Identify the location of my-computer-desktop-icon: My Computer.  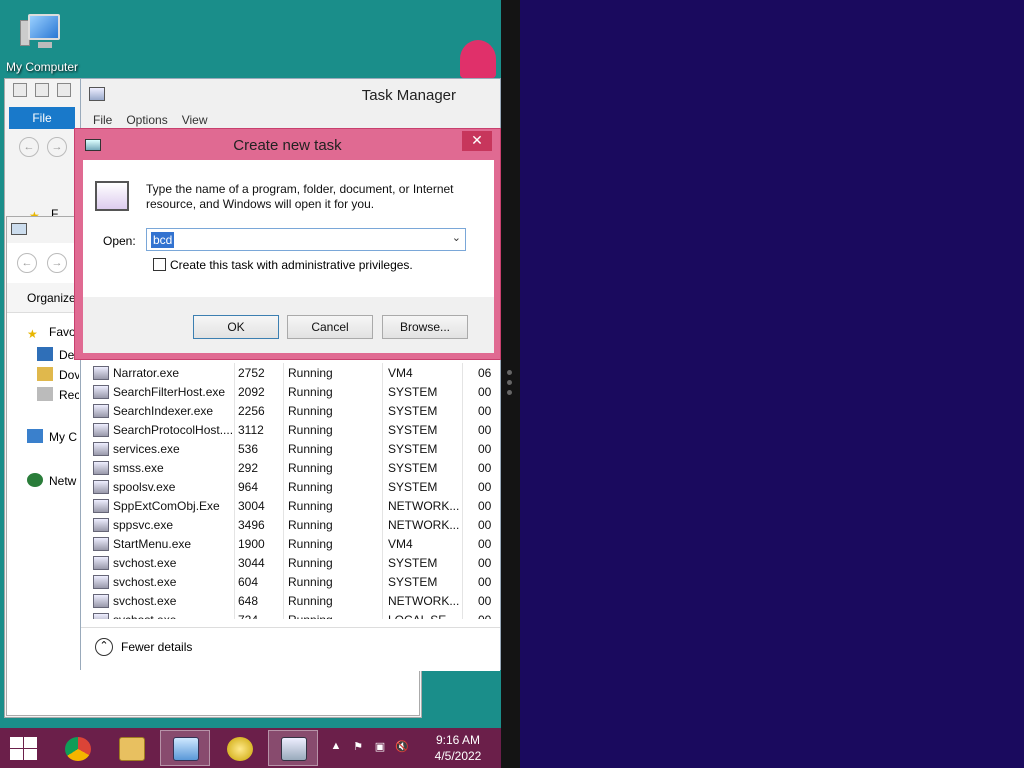
(42, 40).